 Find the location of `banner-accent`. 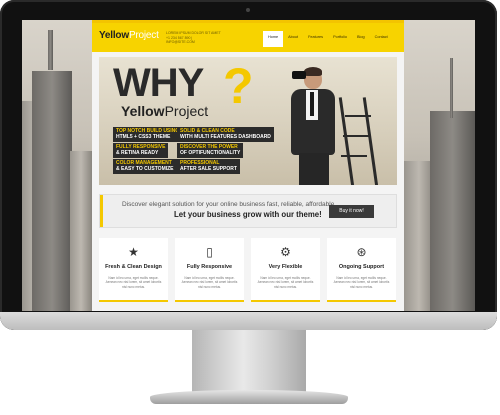

banner-accent is located at coordinates (101, 211).